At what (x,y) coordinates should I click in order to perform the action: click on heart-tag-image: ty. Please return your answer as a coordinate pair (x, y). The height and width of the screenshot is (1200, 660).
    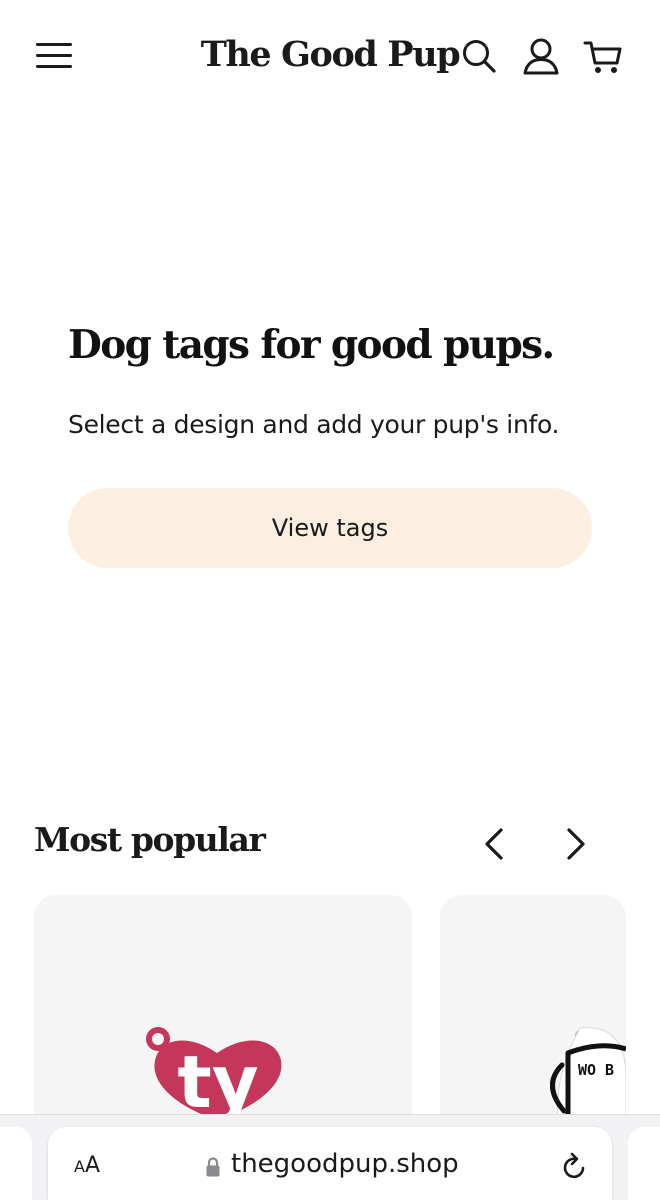
    Looking at the image, I should click on (214, 1075).